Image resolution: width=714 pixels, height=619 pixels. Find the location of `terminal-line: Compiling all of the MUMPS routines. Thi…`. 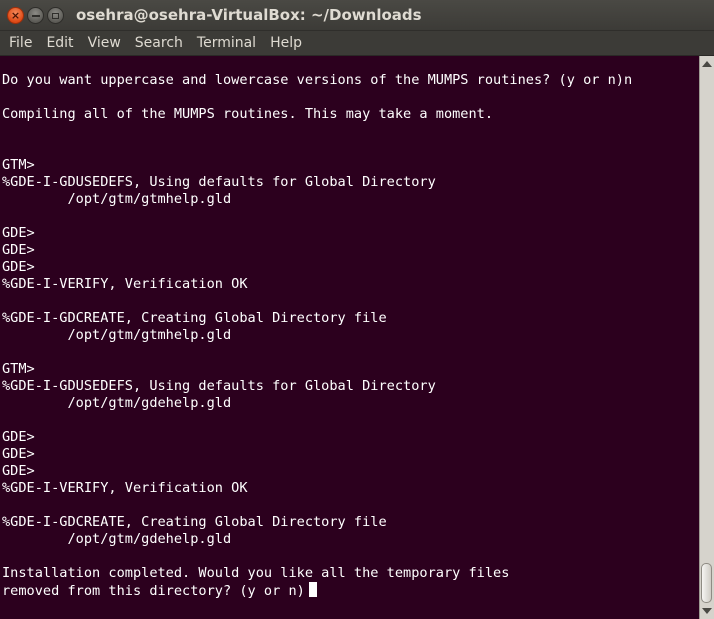

terminal-line: Compiling all of the MUMPS routines. Thi… is located at coordinates (248, 114).